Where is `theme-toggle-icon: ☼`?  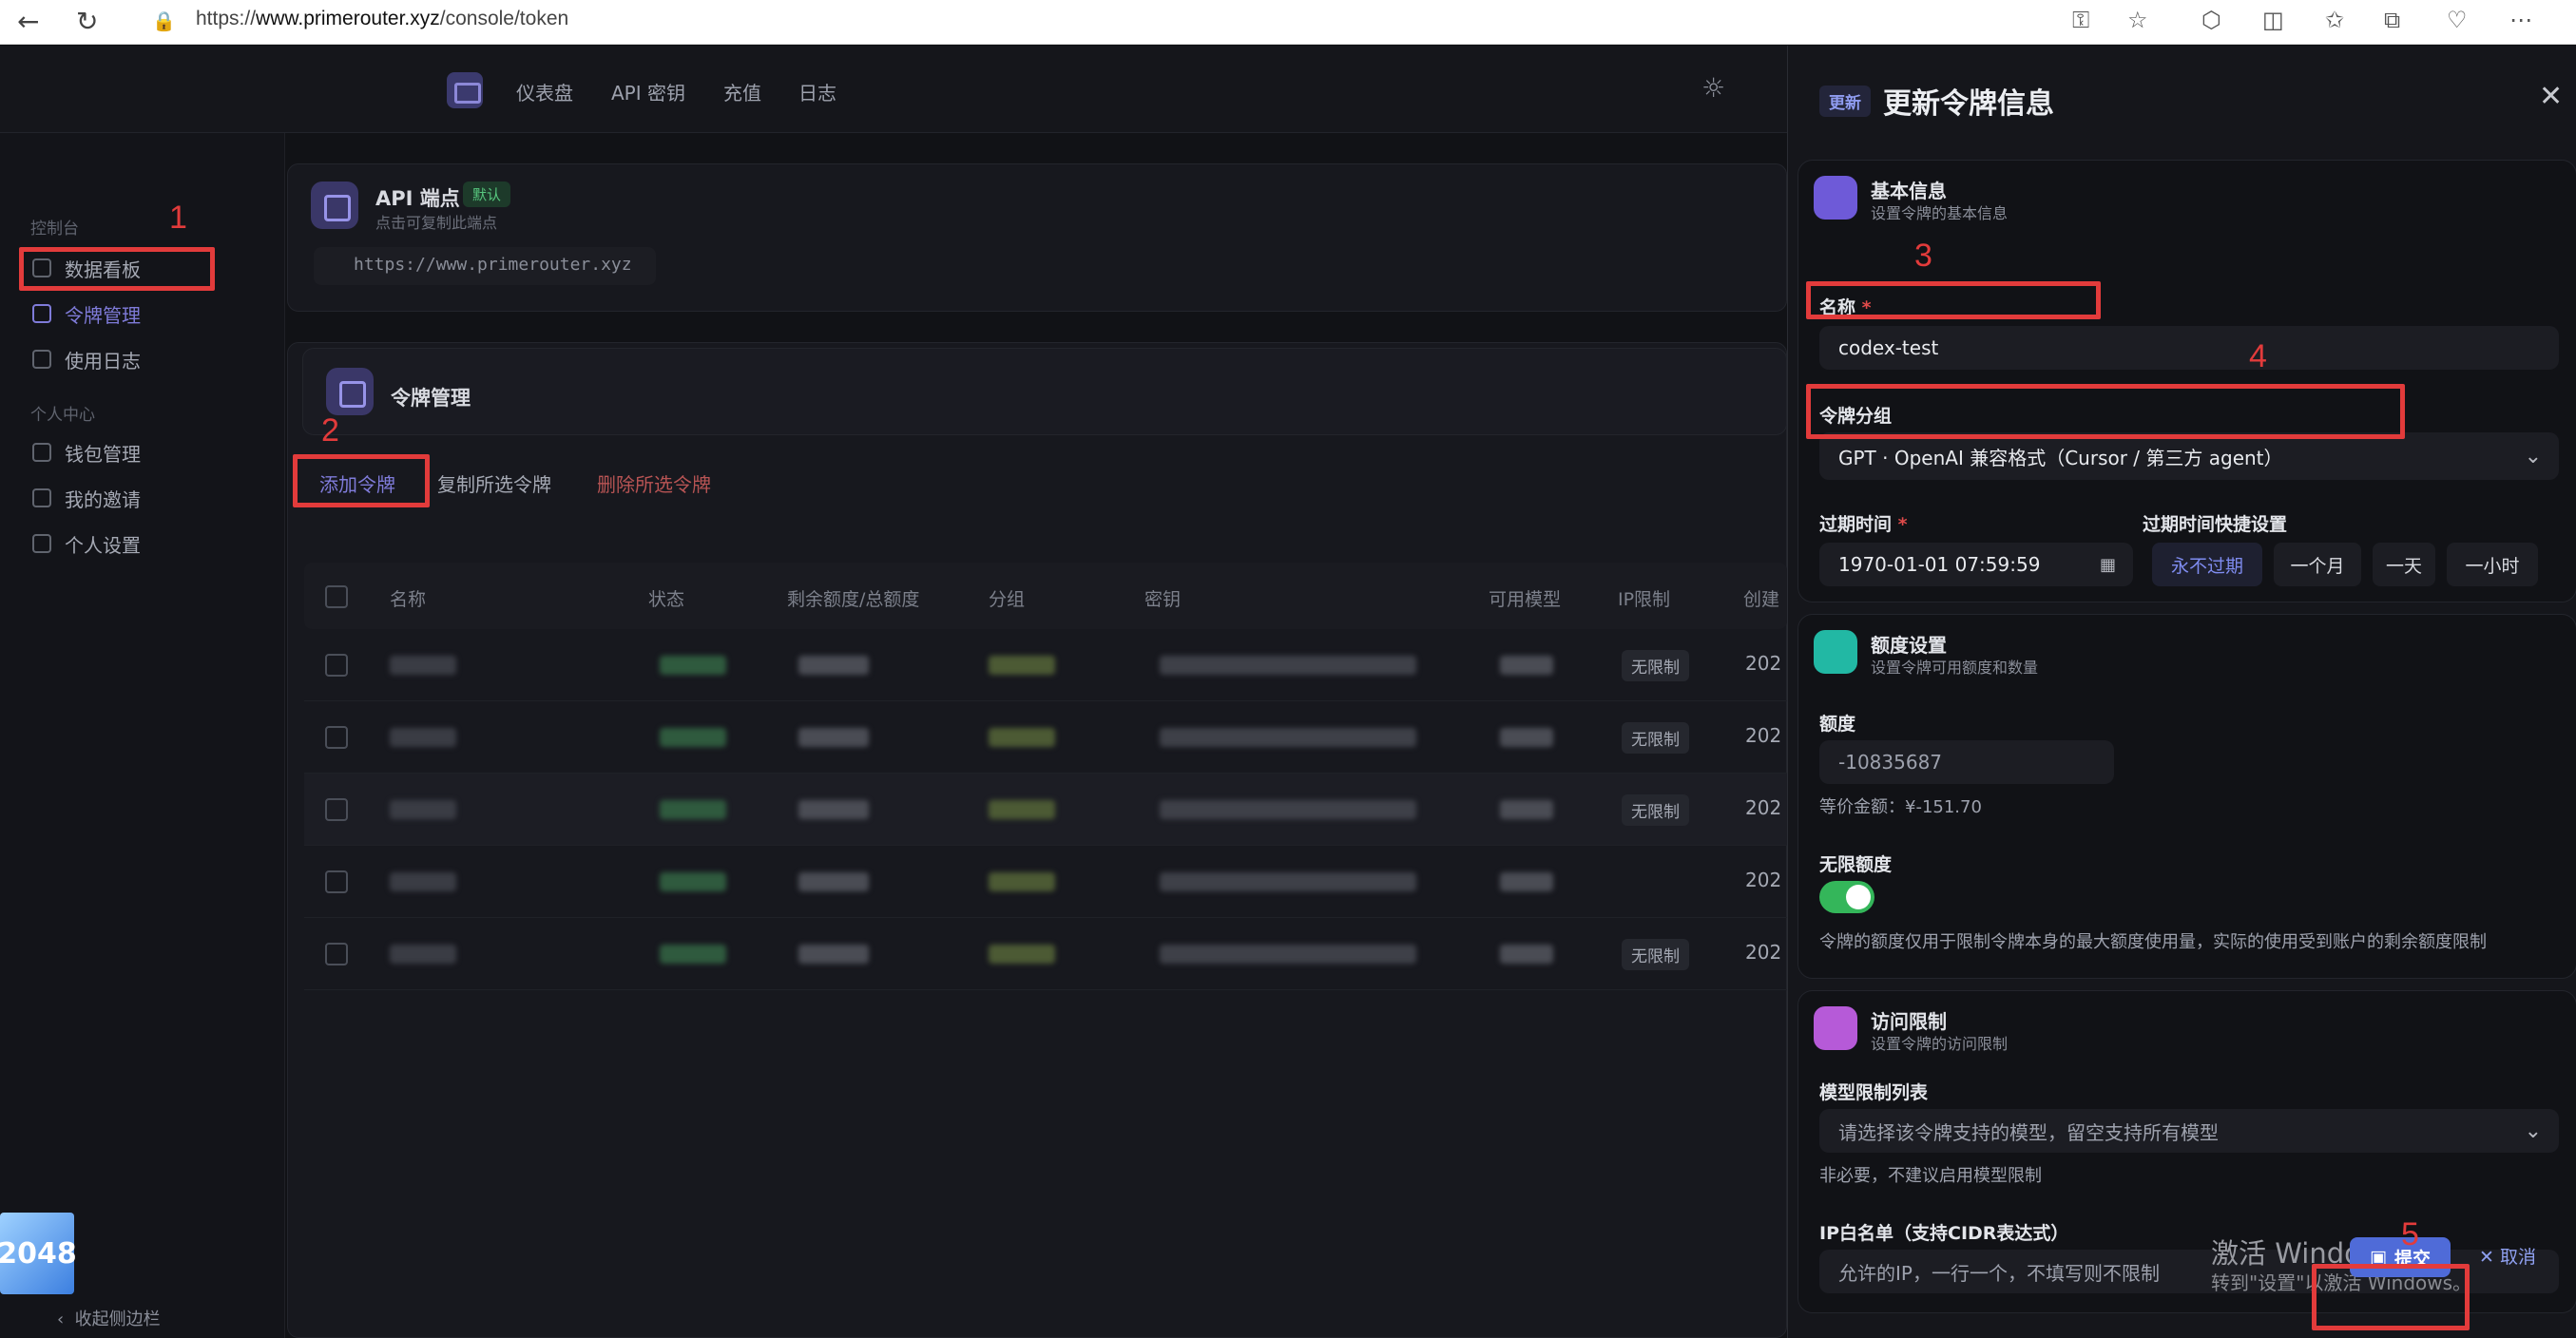 theme-toggle-icon: ☼ is located at coordinates (1713, 88).